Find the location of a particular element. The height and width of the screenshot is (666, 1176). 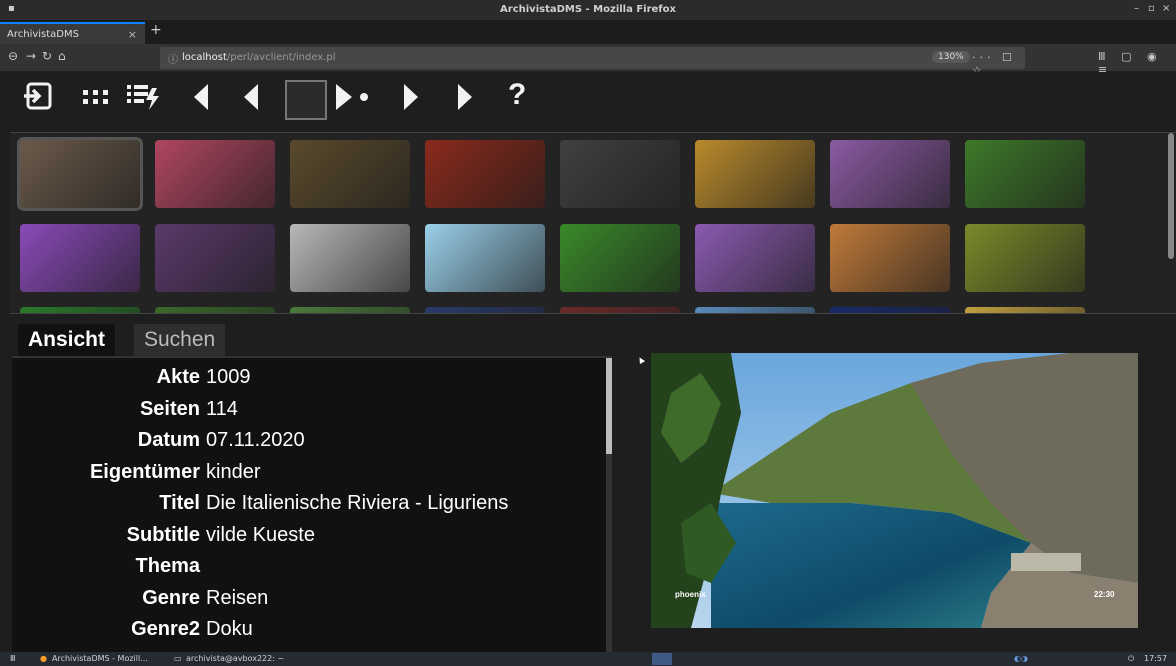

site-info-icon: ⓘ is located at coordinates (173, 58).